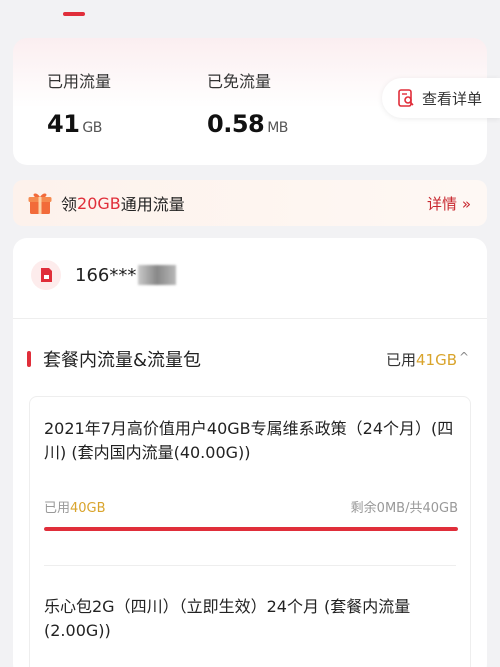 This screenshot has width=500, height=667. What do you see at coordinates (436, 359) in the screenshot?
I see `section-used-value: 41GB` at bounding box center [436, 359].